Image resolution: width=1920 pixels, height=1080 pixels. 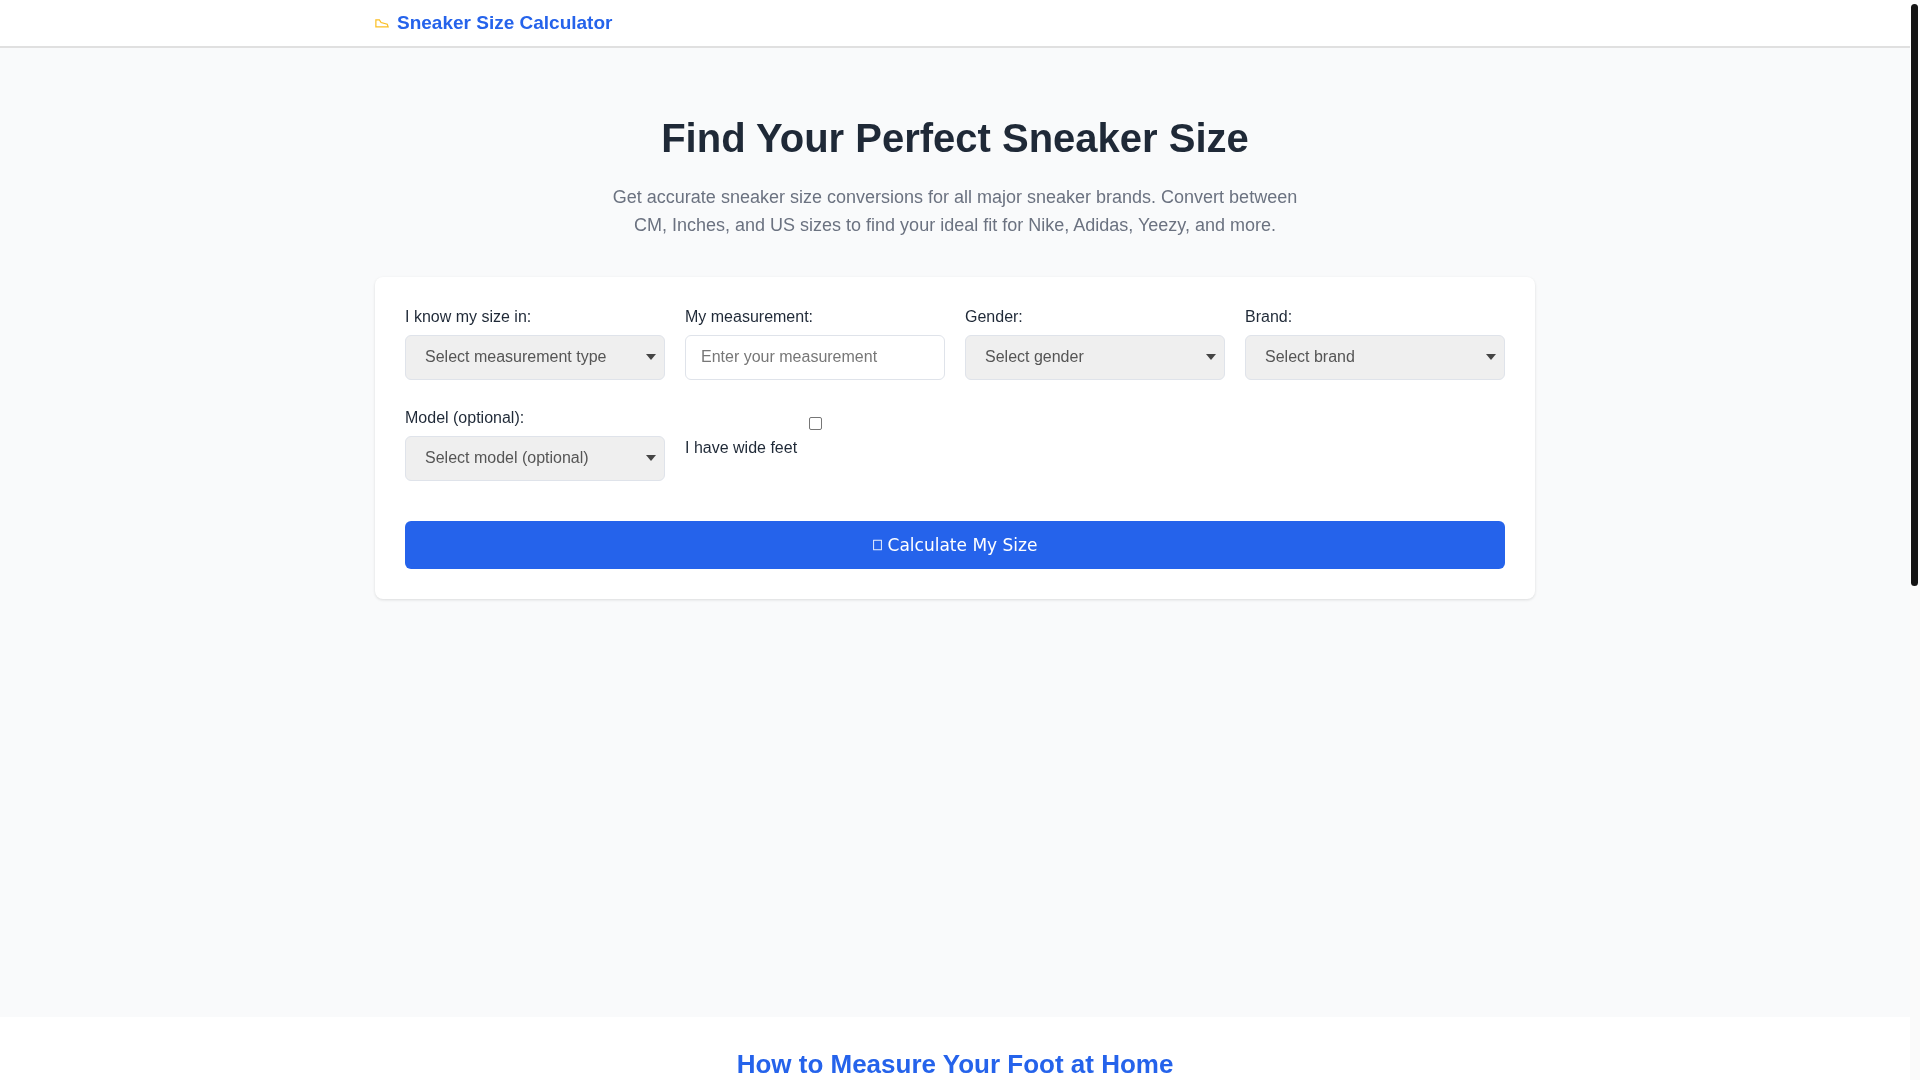 I want to click on page-description: Get accurate sneaker size conversions for all major sneaker brands. Convert between CM, Inches, and US sizes to find your ideal fit for Nike, Adidas, Yeezy, and more., so click(x=955, y=211).